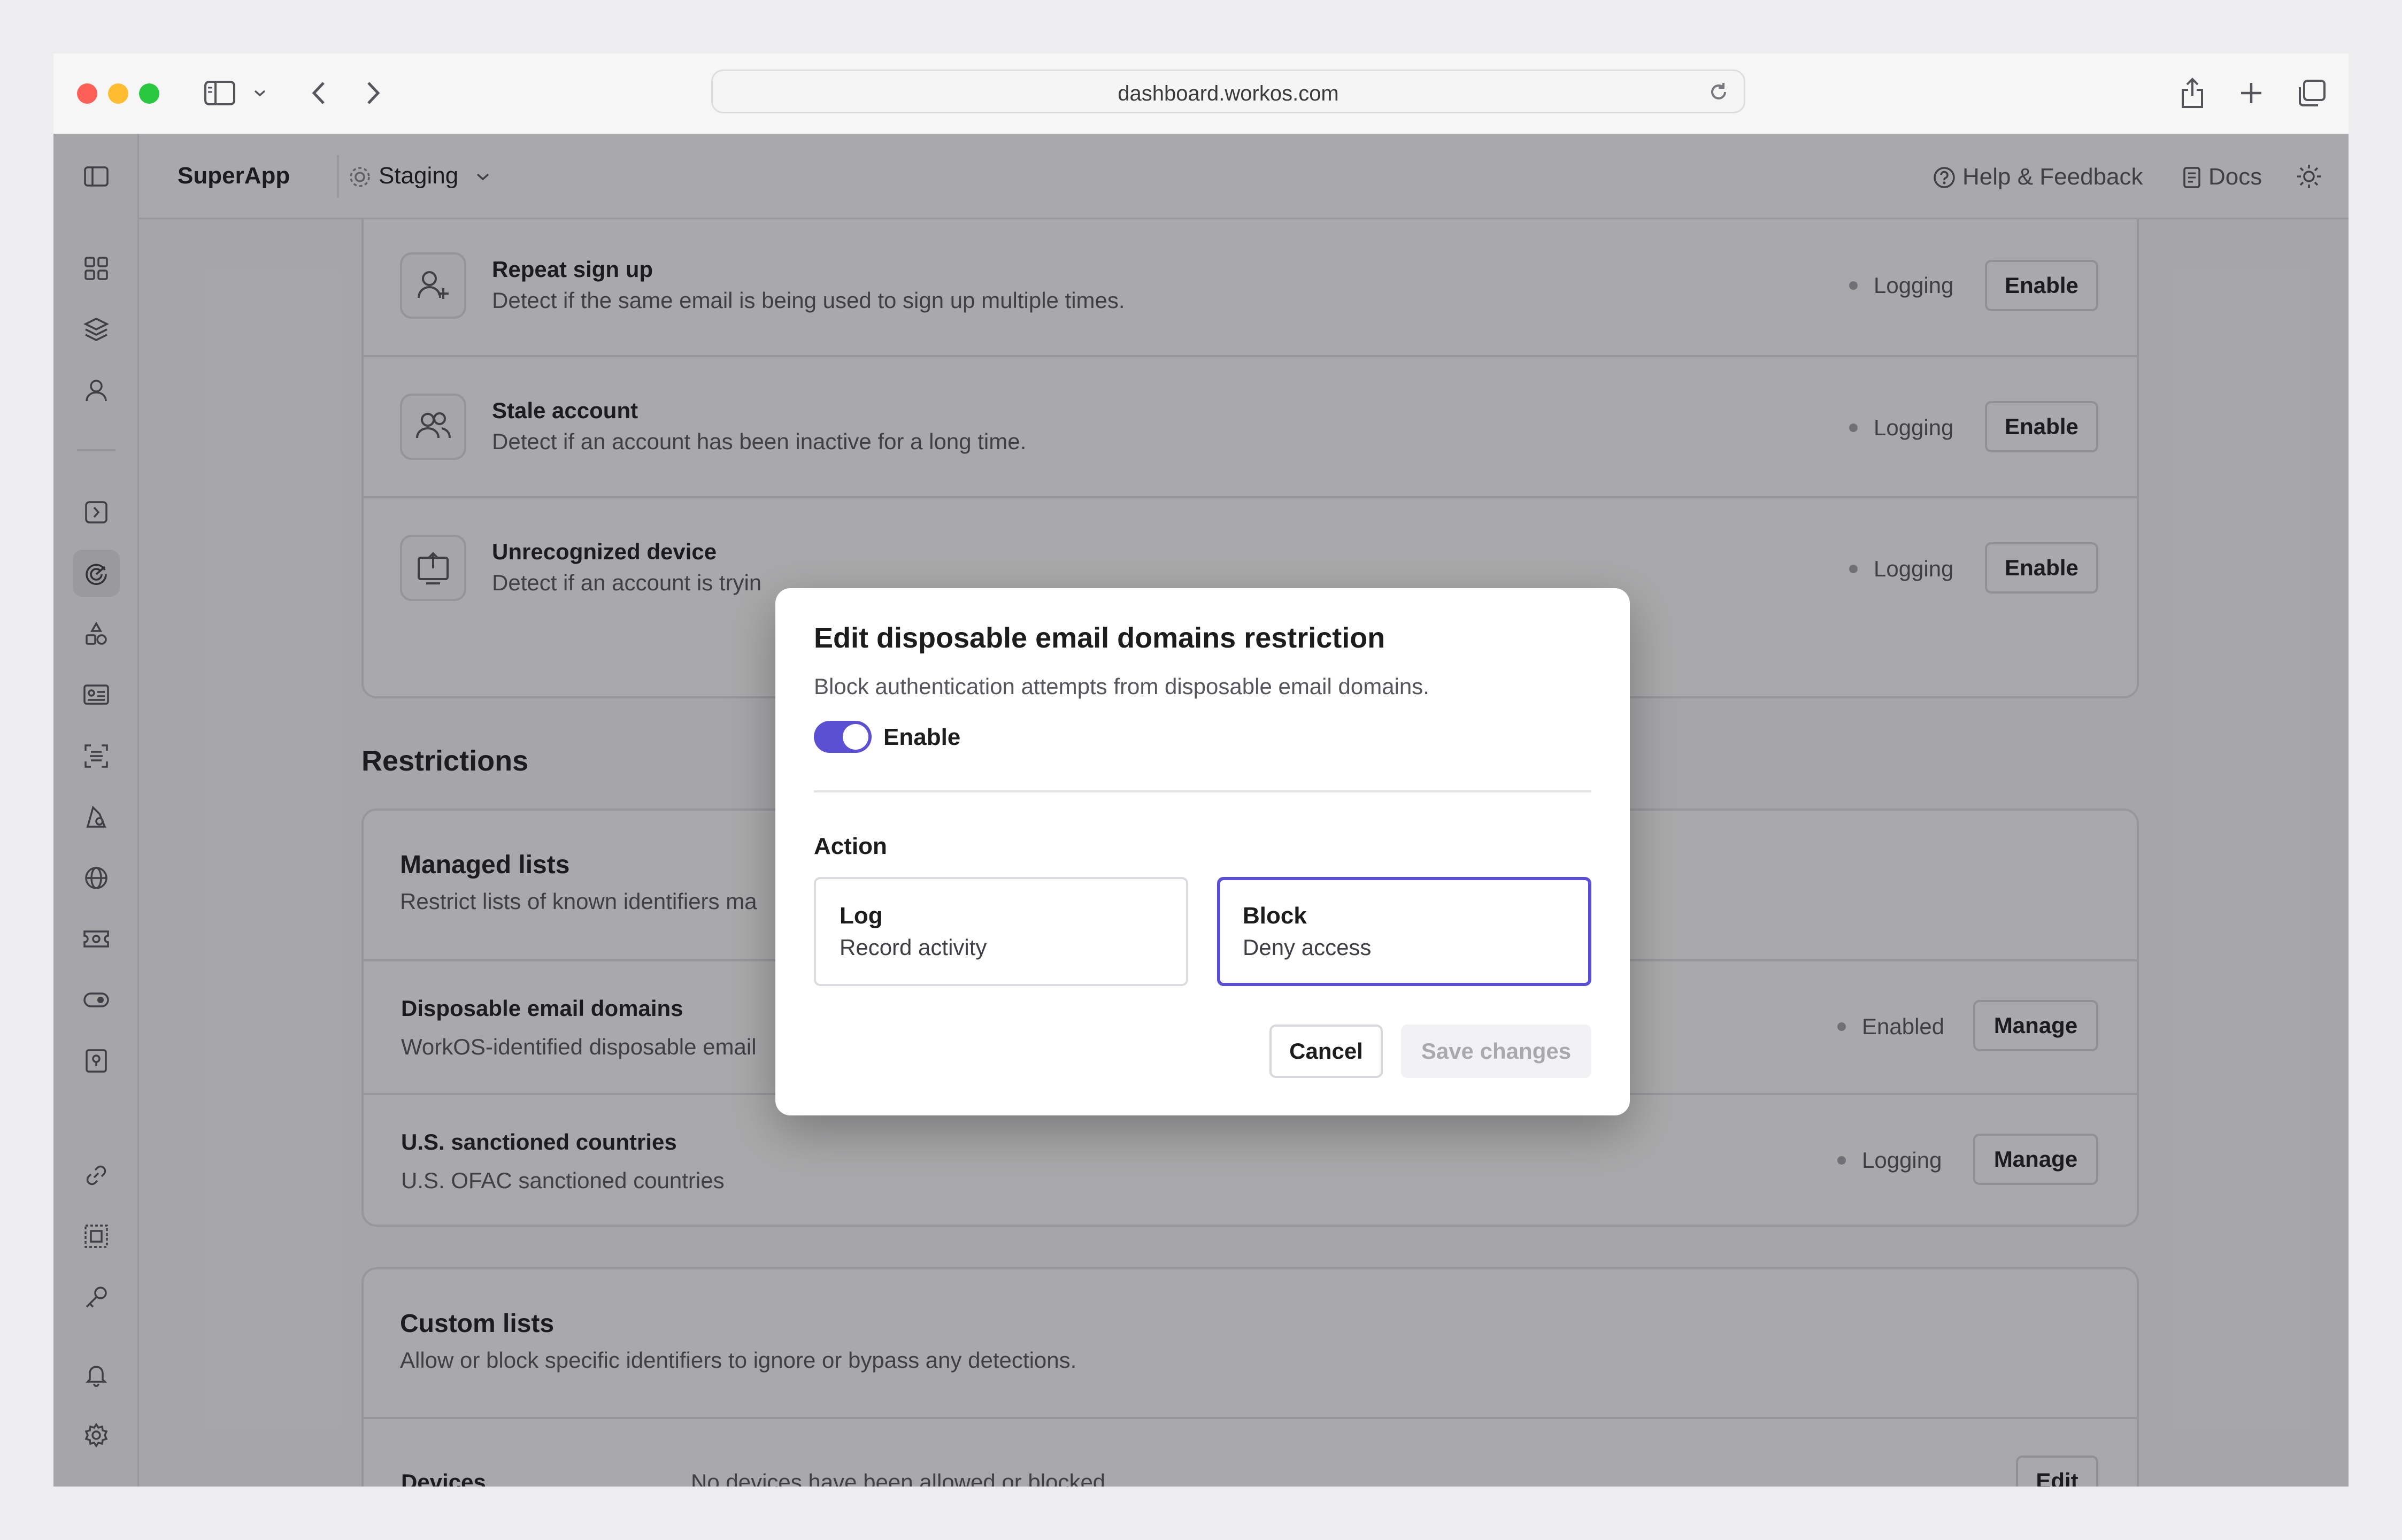  Describe the element at coordinates (2311, 93) in the screenshot. I see `tab-overview-icon` at that location.